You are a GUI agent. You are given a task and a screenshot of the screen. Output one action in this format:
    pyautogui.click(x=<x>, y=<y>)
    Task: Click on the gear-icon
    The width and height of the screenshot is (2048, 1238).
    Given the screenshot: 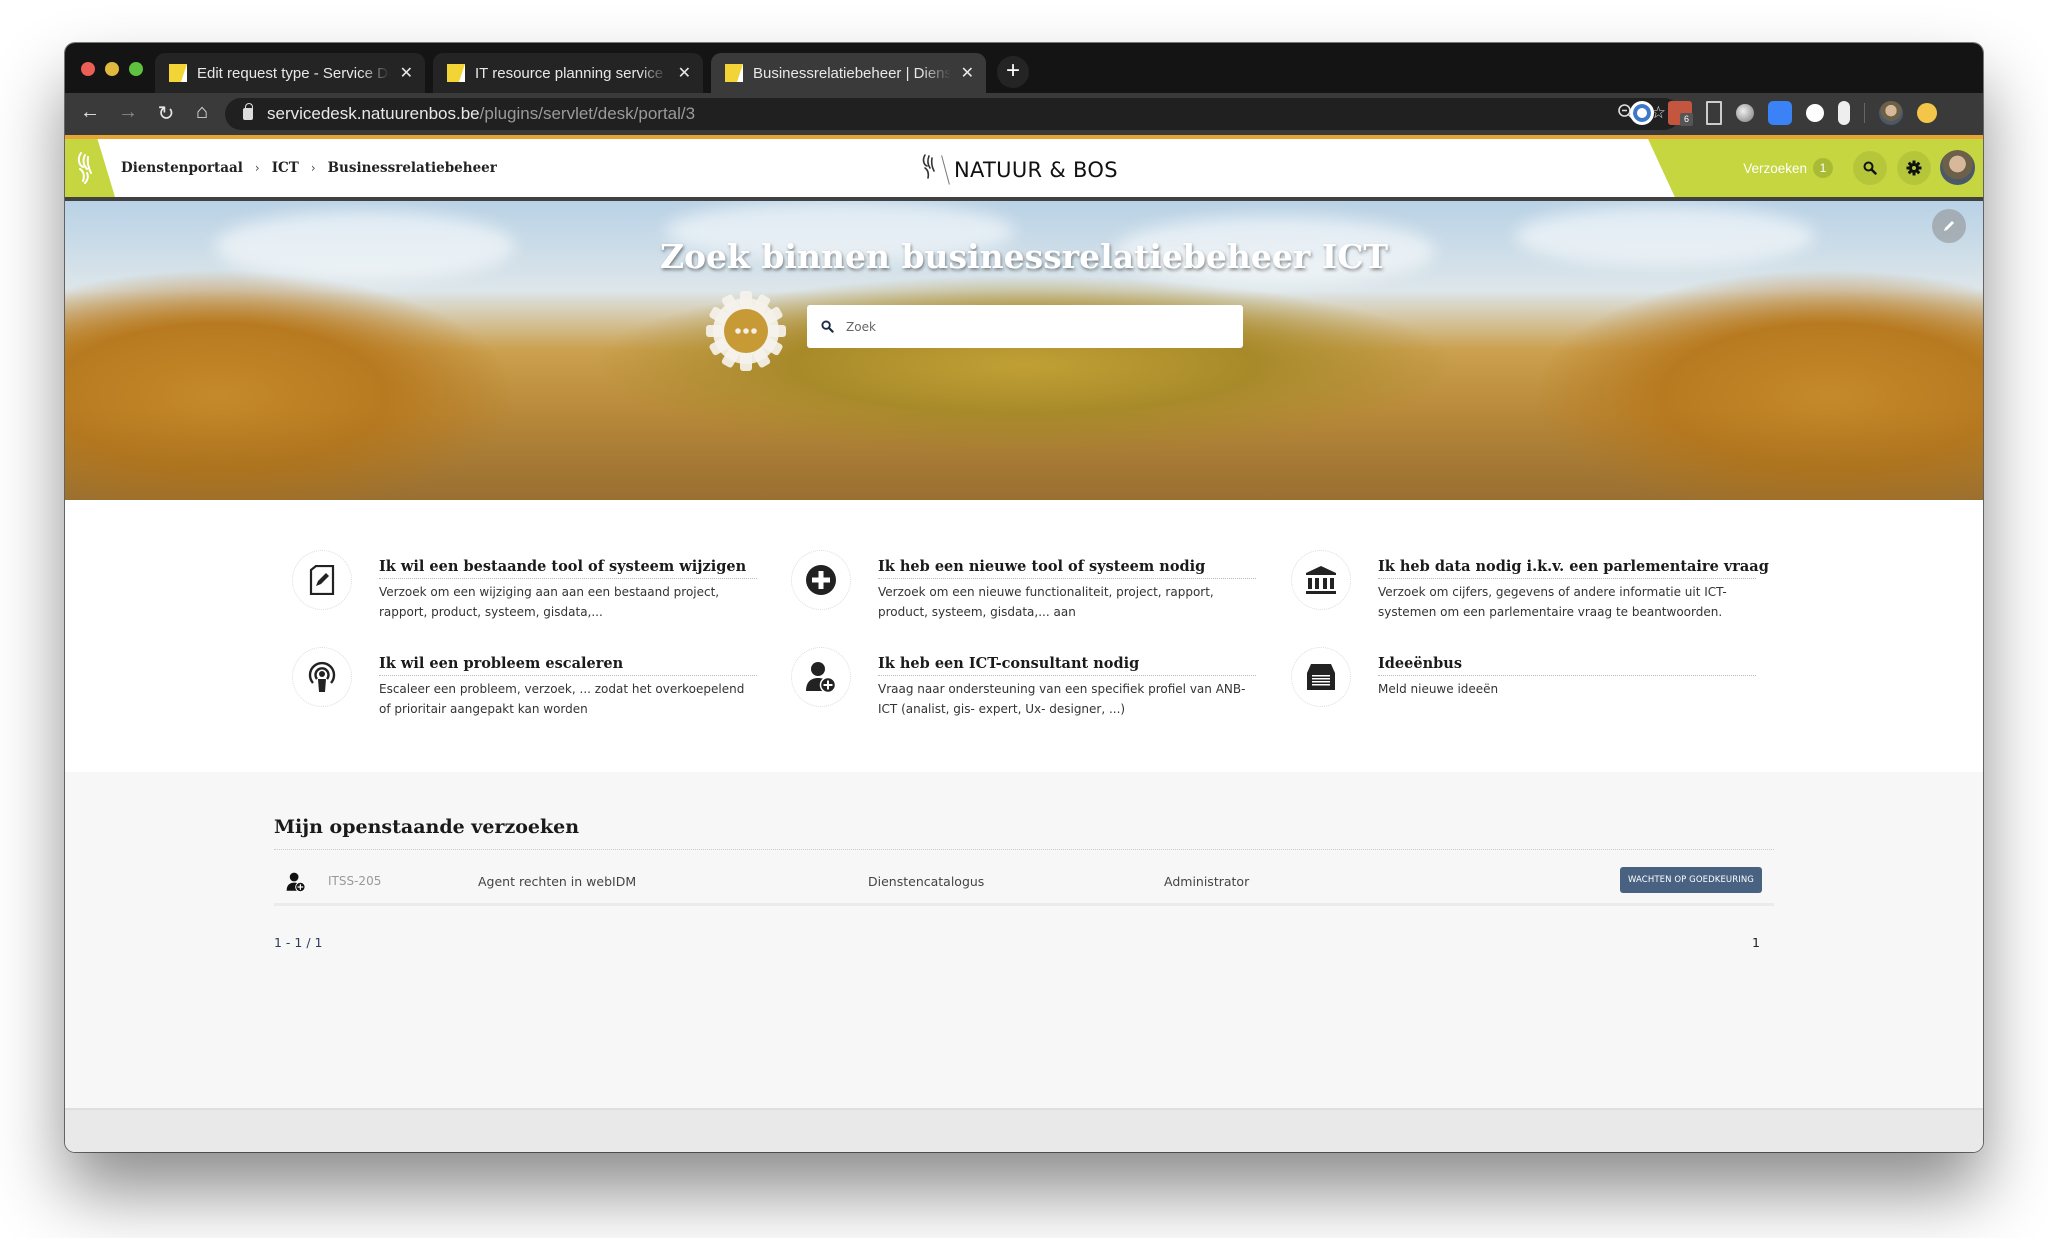 What is the action you would take?
    pyautogui.click(x=1914, y=168)
    